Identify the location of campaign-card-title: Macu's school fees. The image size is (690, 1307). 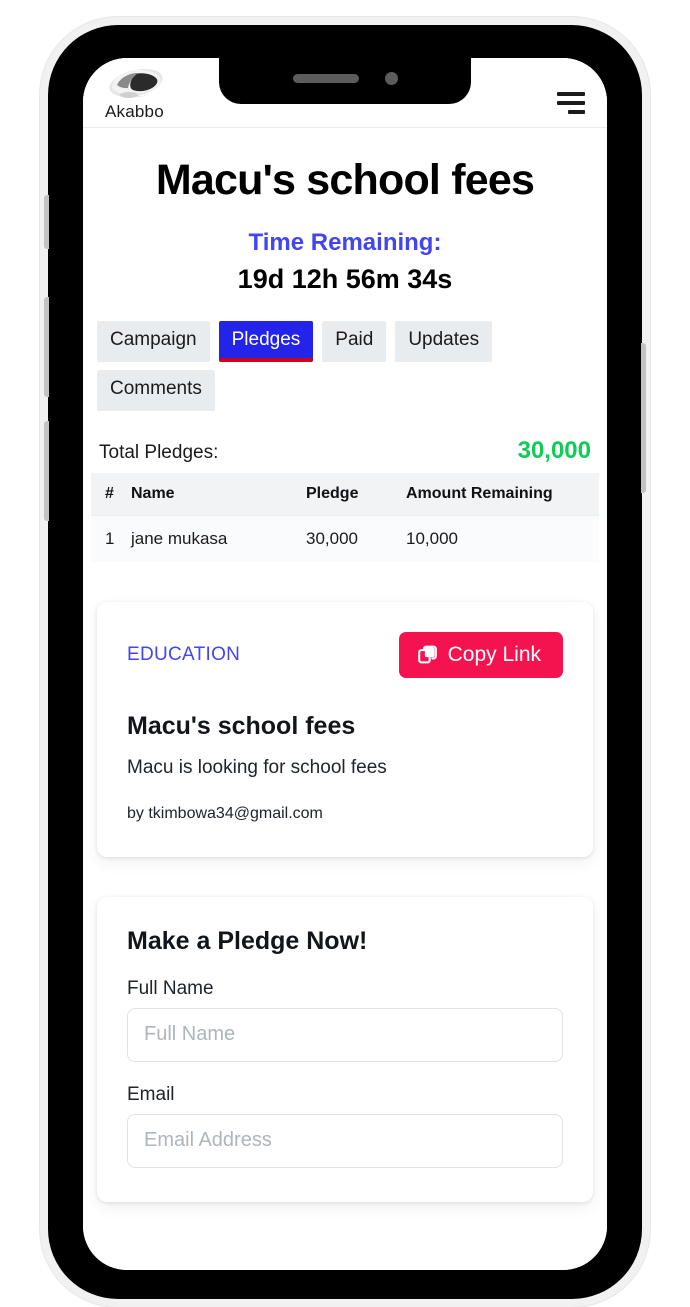
(241, 725).